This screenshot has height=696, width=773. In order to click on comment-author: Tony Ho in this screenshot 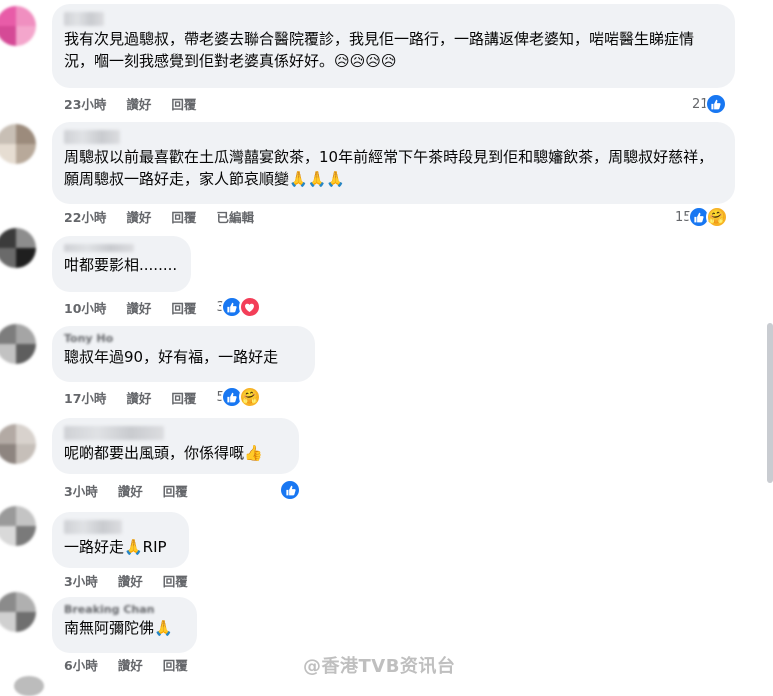, I will do `click(99, 338)`.